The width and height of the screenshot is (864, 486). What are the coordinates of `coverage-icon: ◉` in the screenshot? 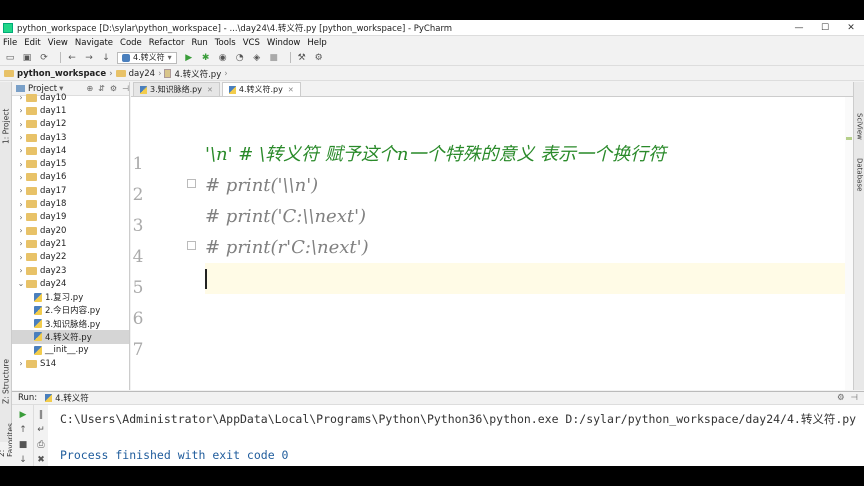 It's located at (223, 58).